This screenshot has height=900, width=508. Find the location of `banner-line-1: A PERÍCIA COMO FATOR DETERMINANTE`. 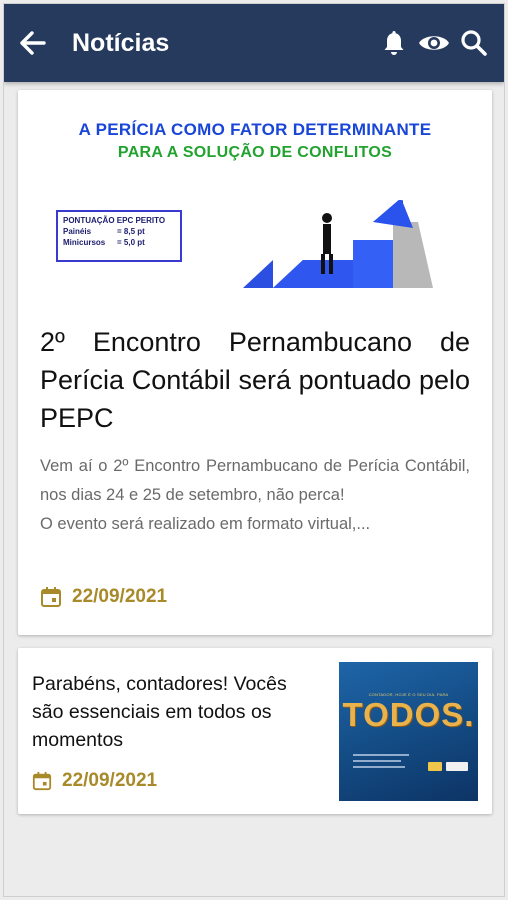

banner-line-1: A PERÍCIA COMO FATOR DETERMINANTE is located at coordinates (255, 129).